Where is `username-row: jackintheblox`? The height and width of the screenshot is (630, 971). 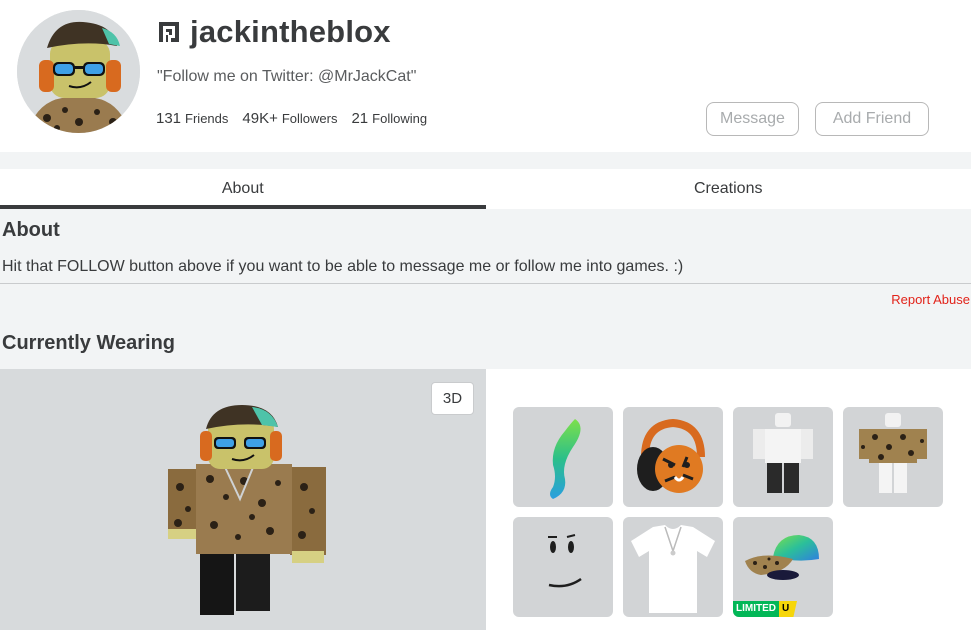 username-row: jackintheblox is located at coordinates (273, 32).